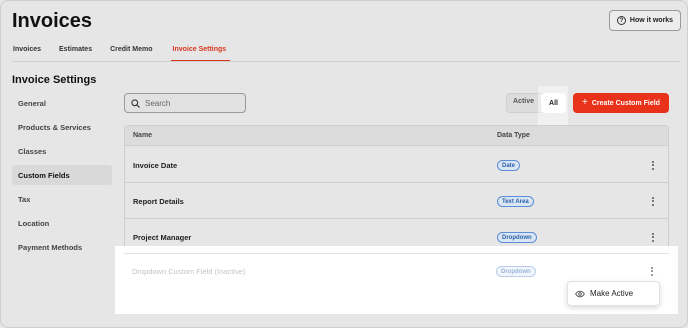 The width and height of the screenshot is (688, 328). I want to click on sidebar-item-tax: Tax, so click(62, 199).